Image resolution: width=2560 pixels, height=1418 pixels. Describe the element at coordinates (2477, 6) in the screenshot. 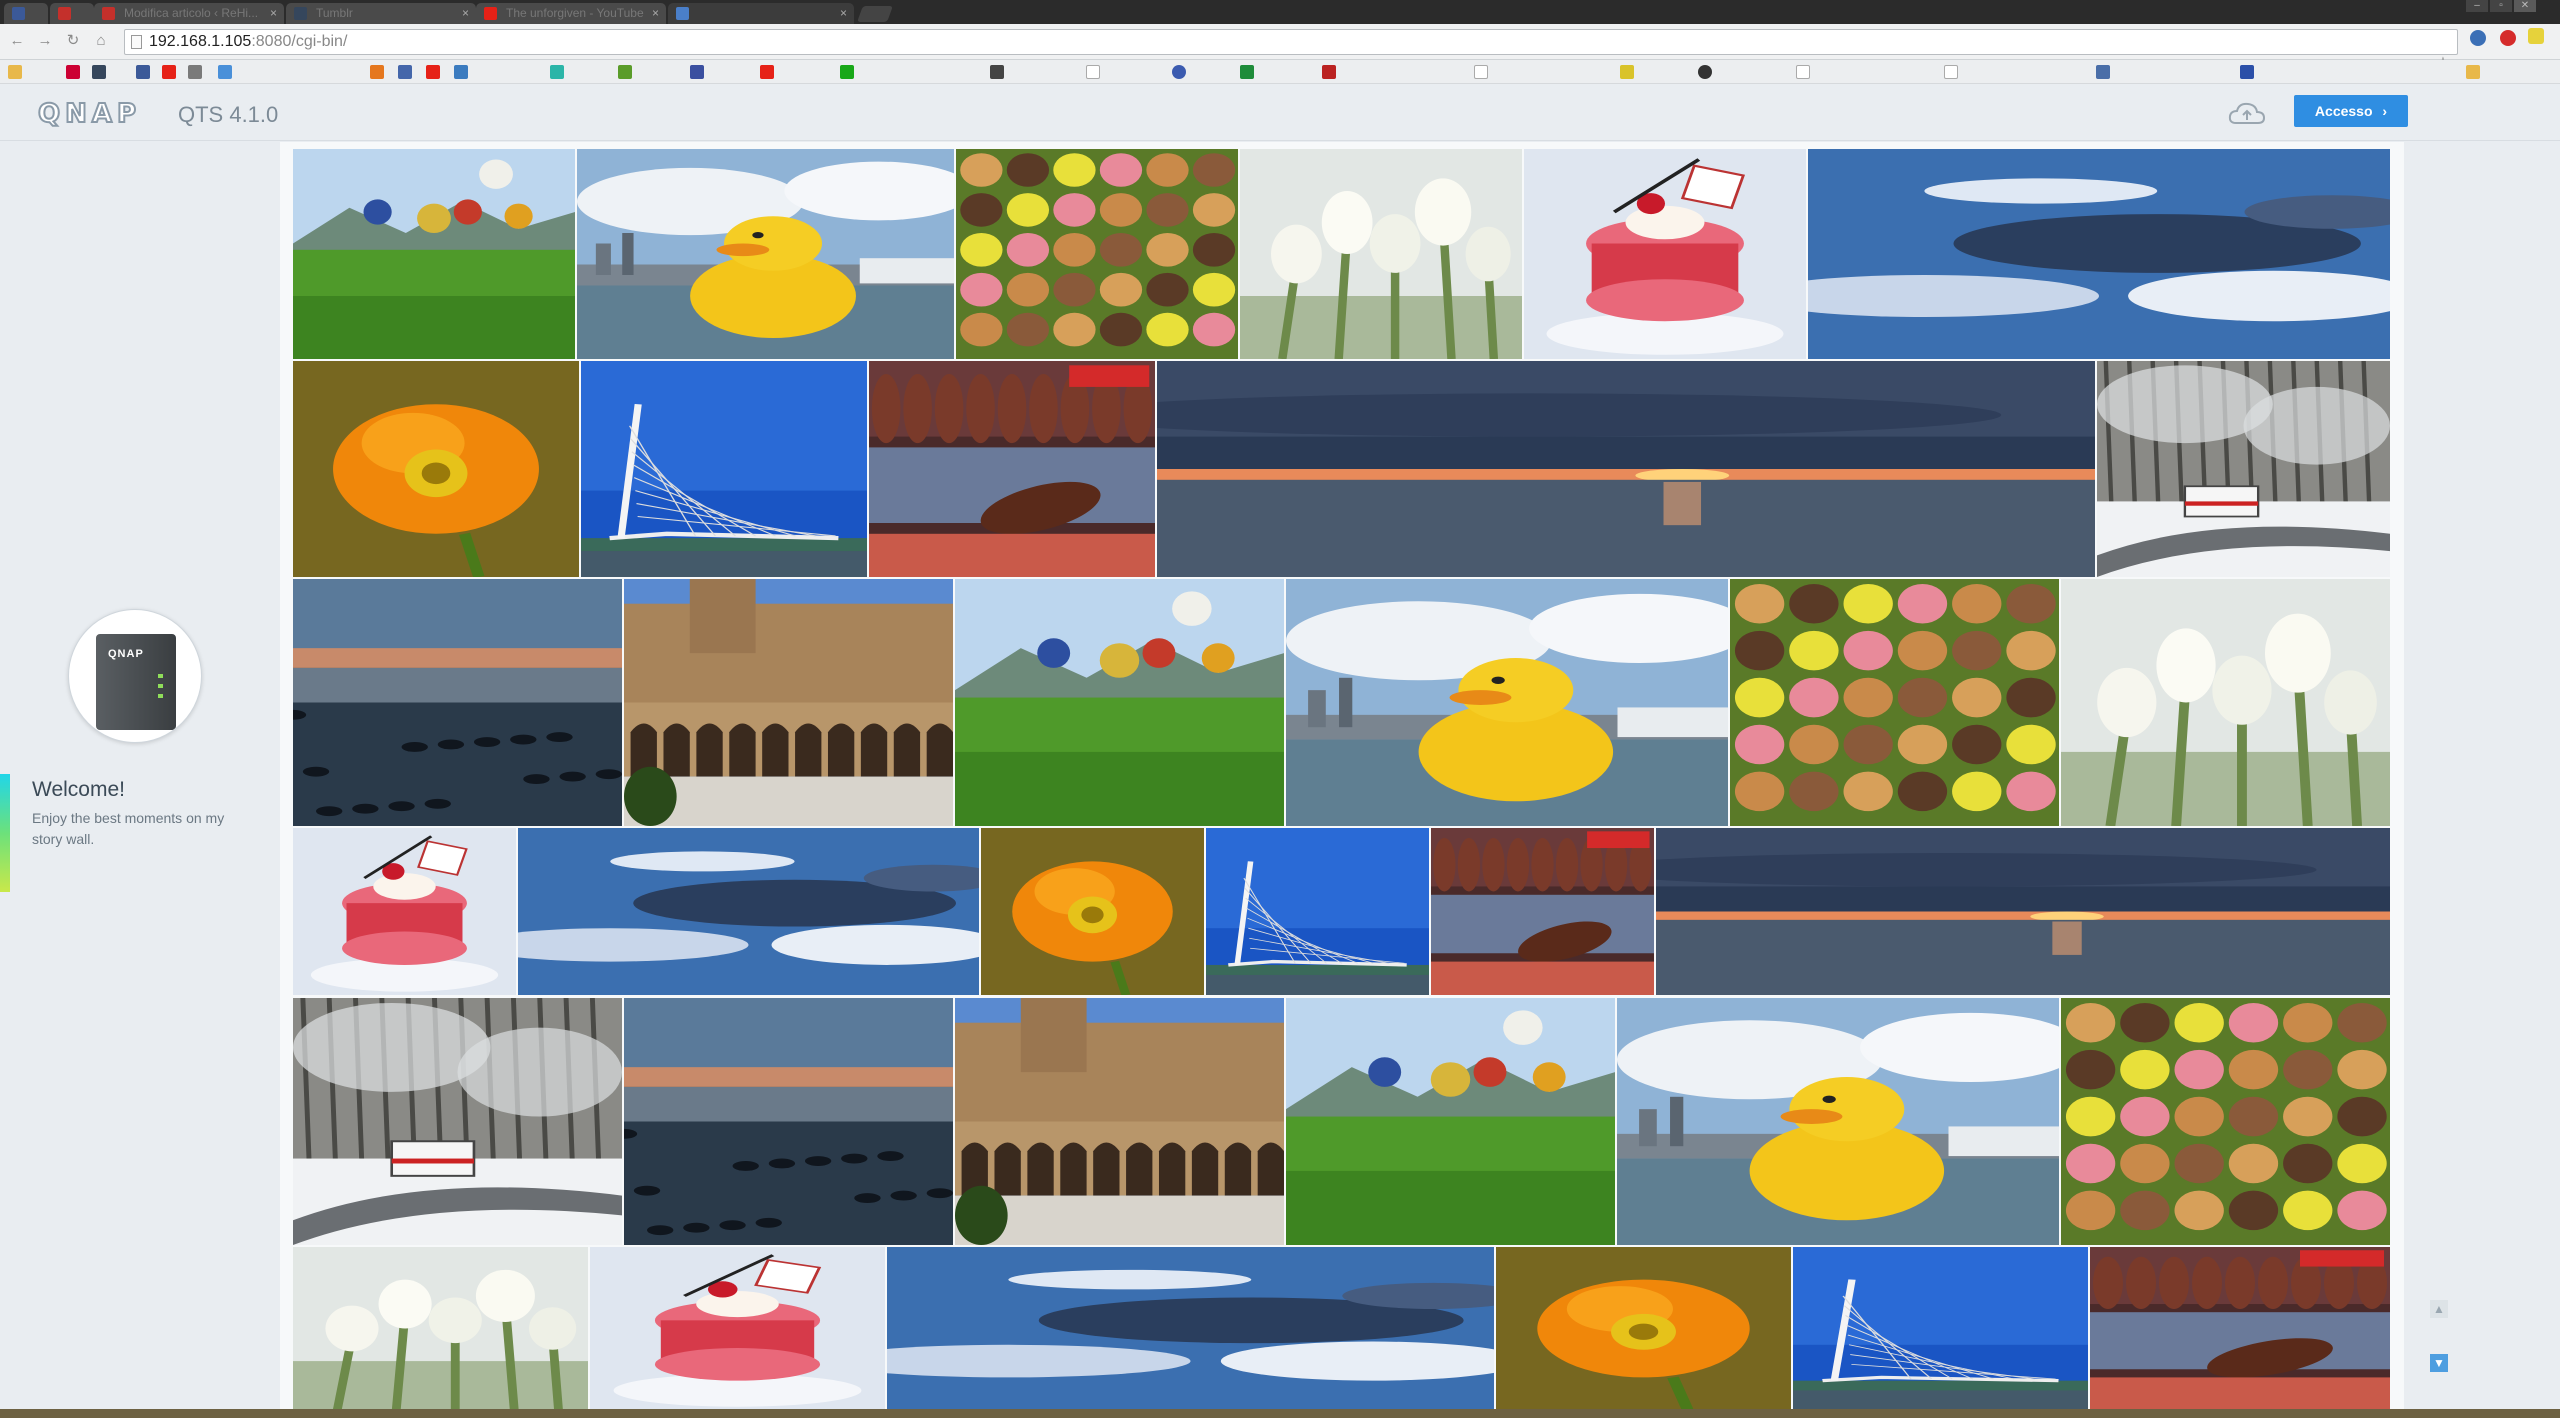

I see `minimize-button: –` at that location.